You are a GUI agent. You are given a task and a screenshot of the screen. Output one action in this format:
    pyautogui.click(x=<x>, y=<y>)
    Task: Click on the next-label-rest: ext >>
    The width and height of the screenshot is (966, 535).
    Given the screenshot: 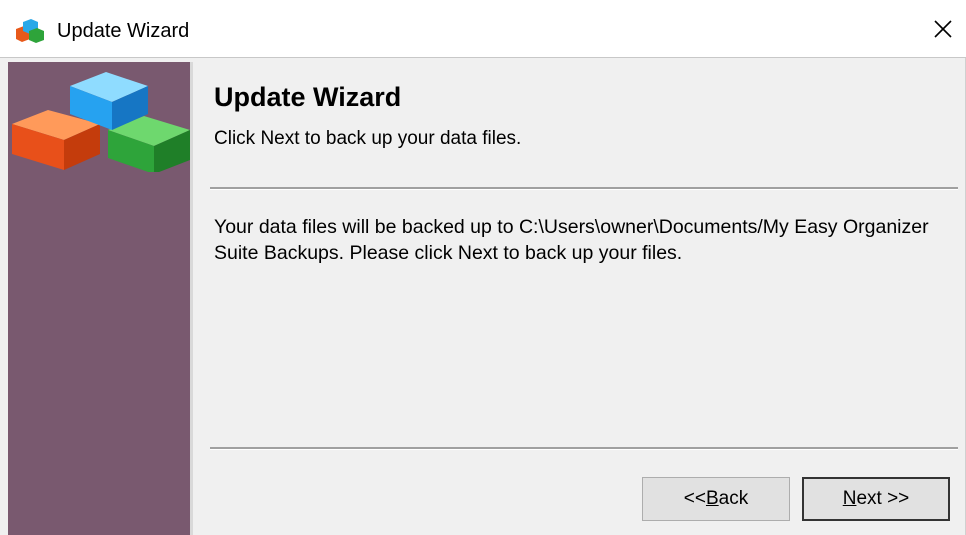 What is the action you would take?
    pyautogui.click(x=883, y=498)
    